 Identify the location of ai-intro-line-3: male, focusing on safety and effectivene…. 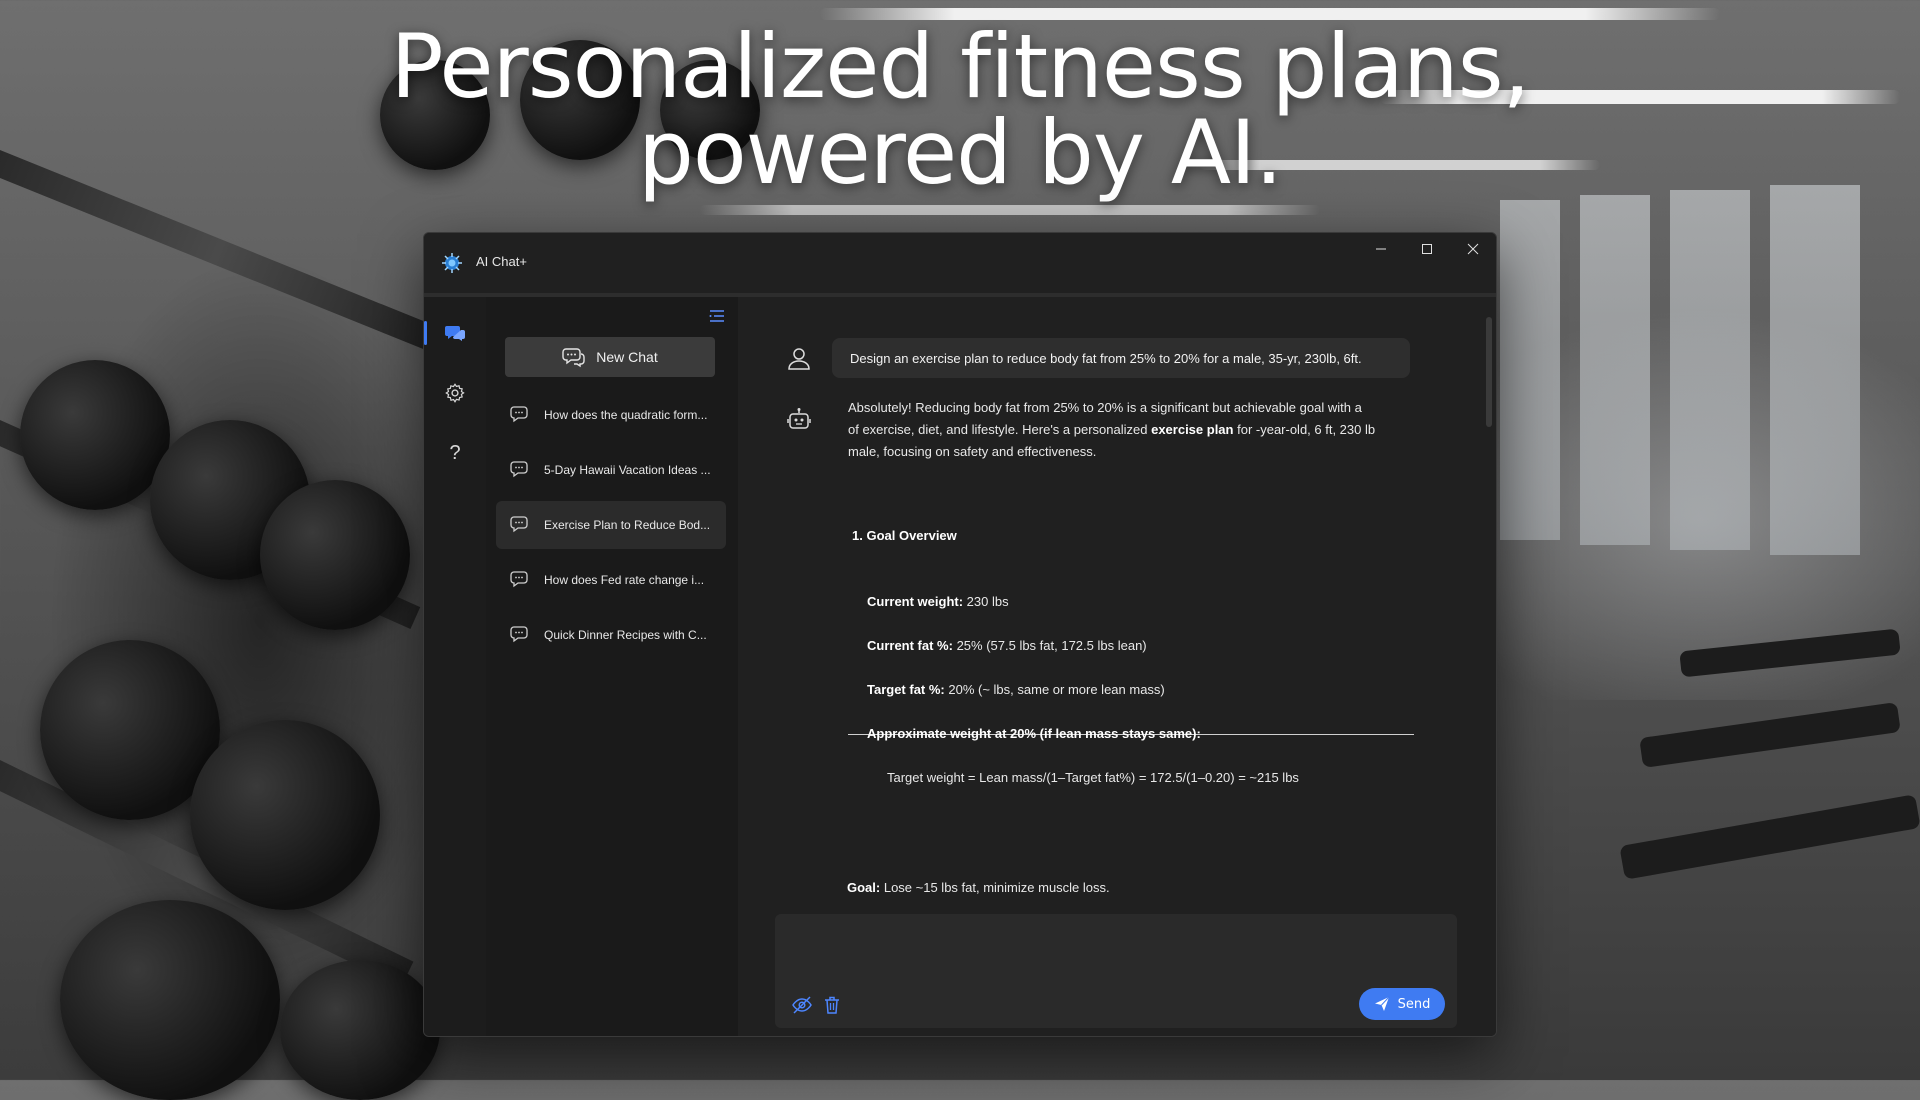
(972, 451).